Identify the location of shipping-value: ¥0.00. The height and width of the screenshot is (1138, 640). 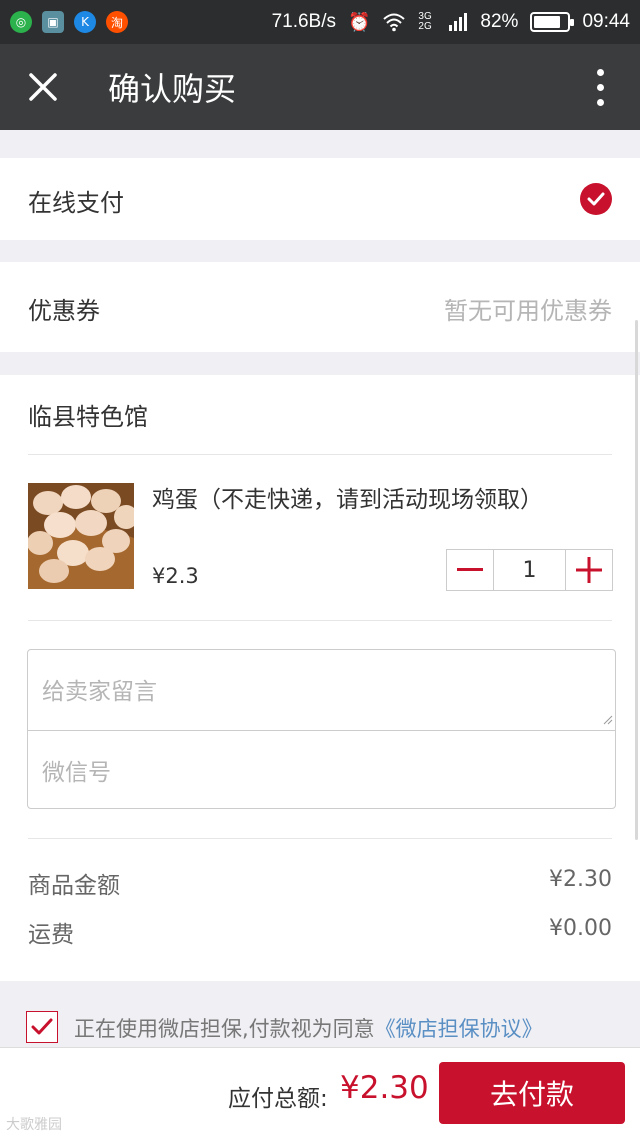
(580, 928).